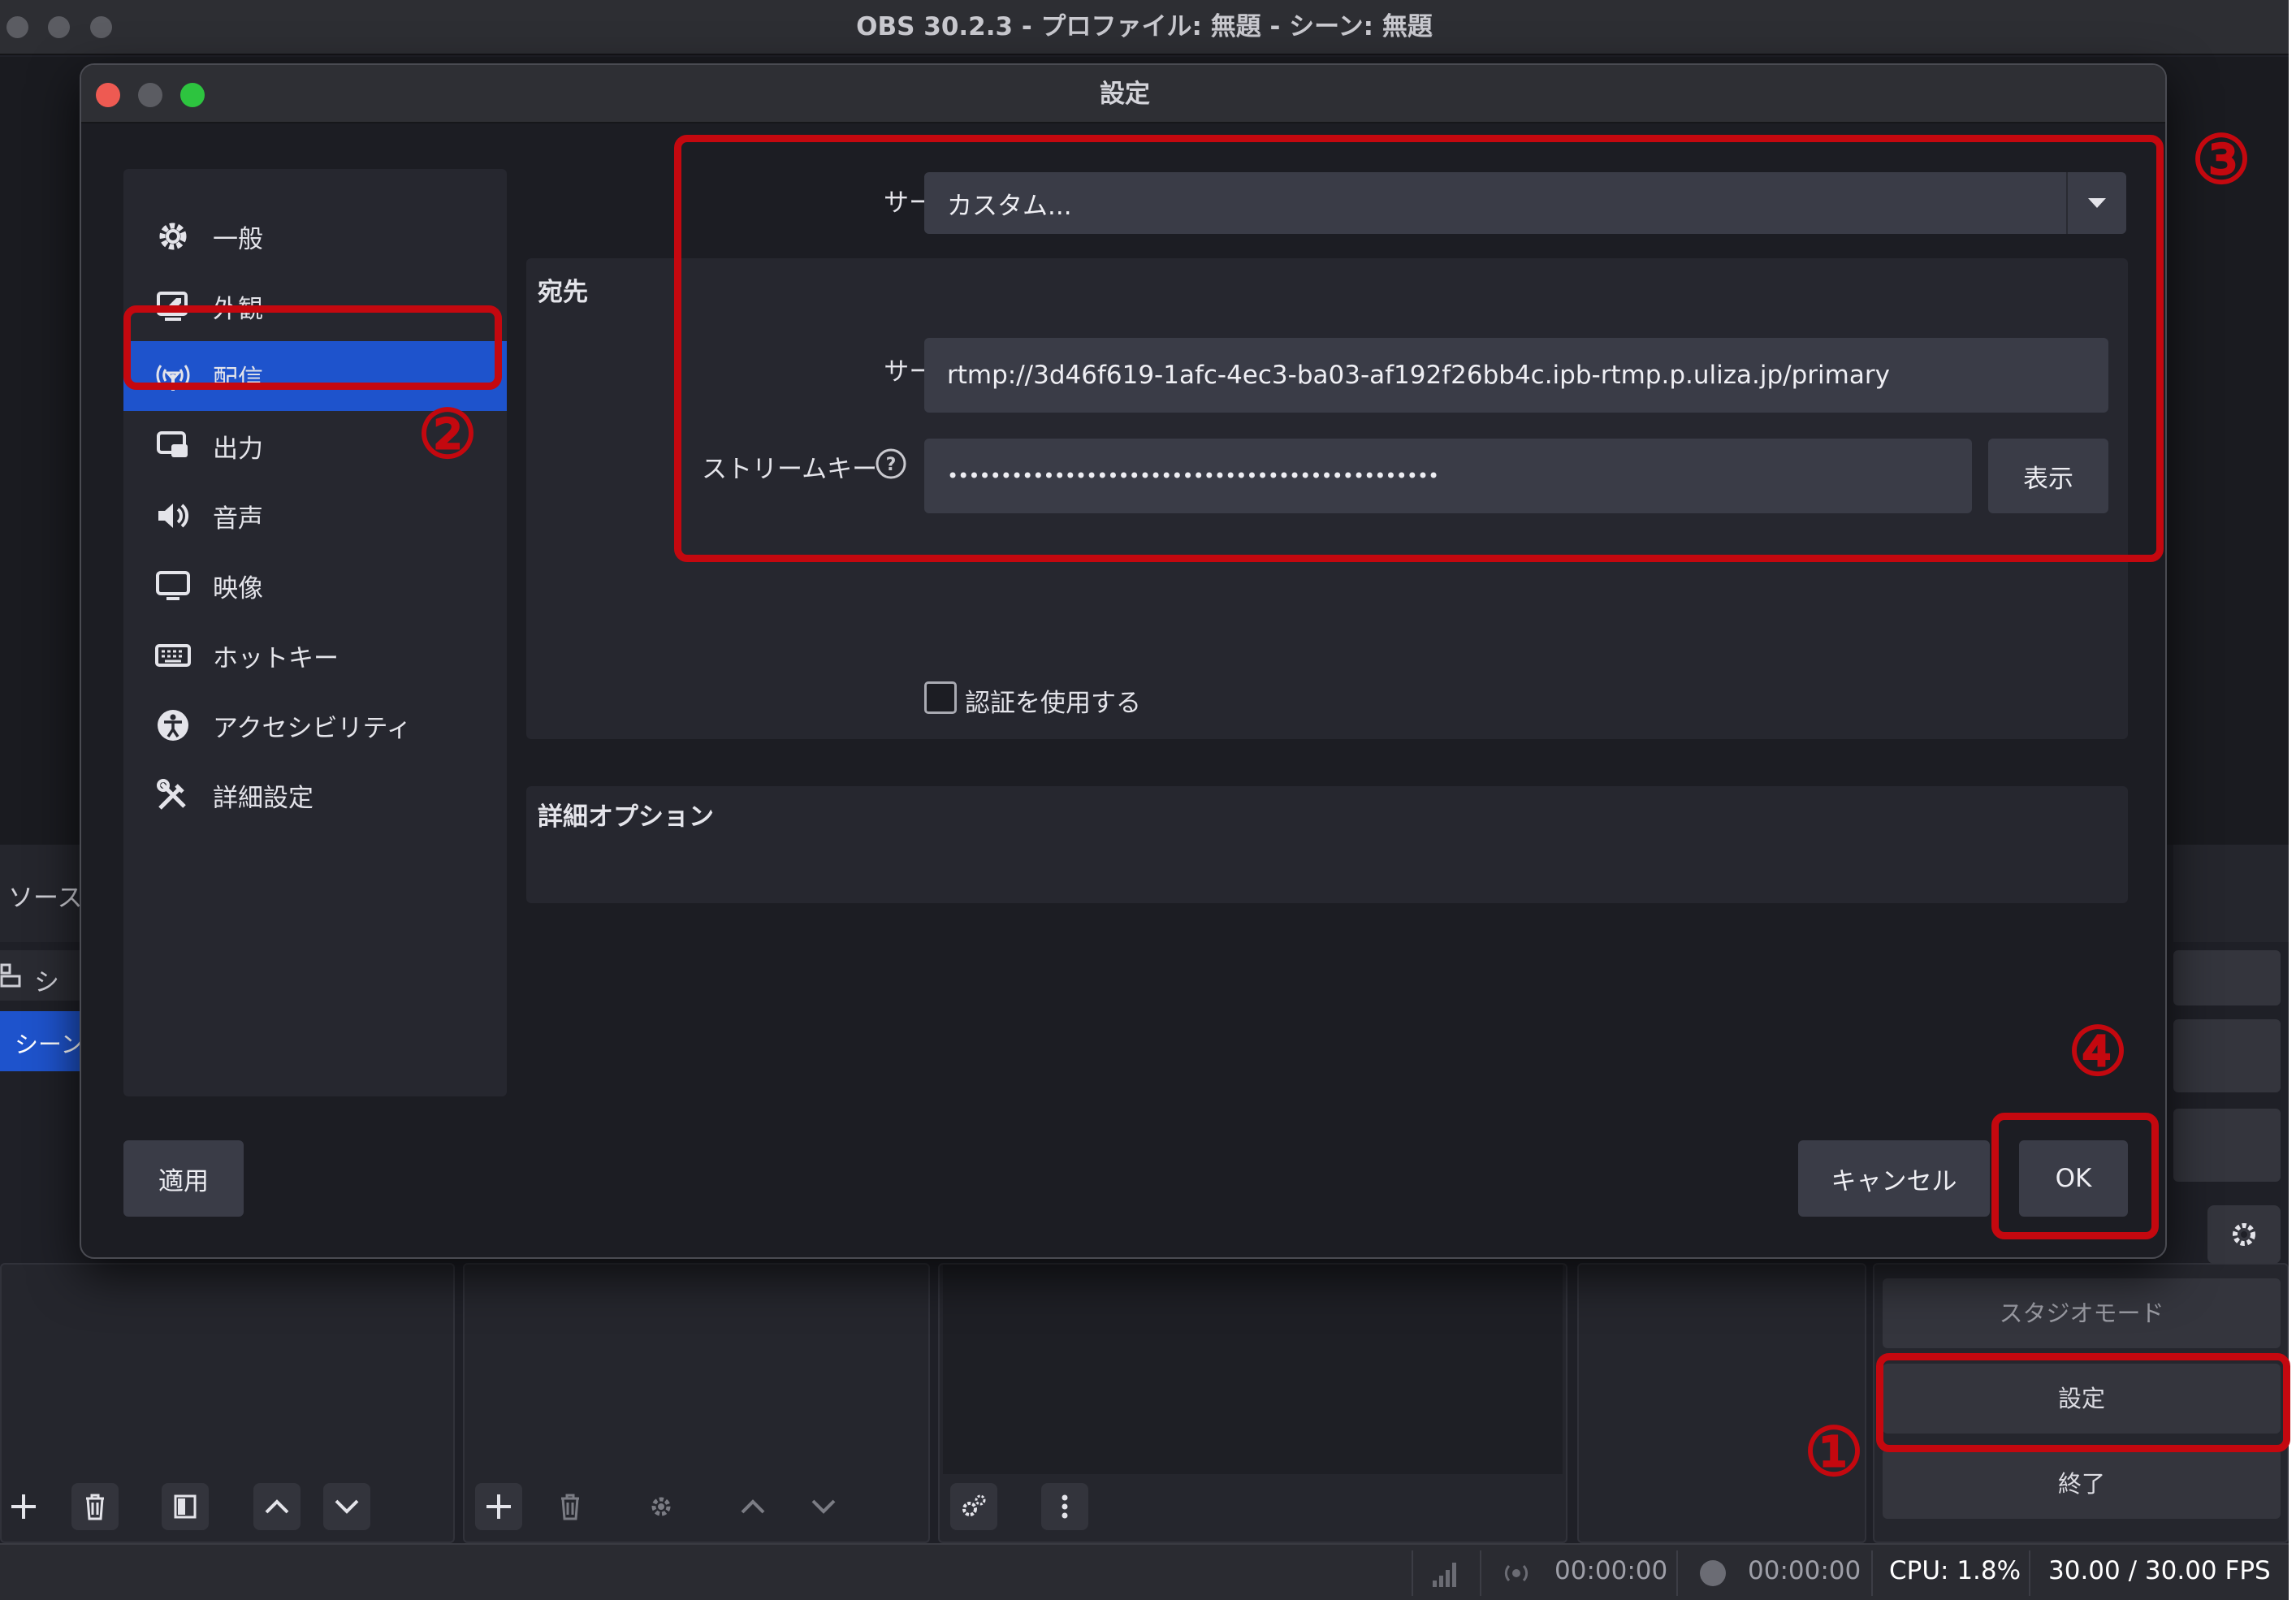 The width and height of the screenshot is (2296, 1600). Describe the element at coordinates (173, 795) in the screenshot. I see `tools-icon` at that location.